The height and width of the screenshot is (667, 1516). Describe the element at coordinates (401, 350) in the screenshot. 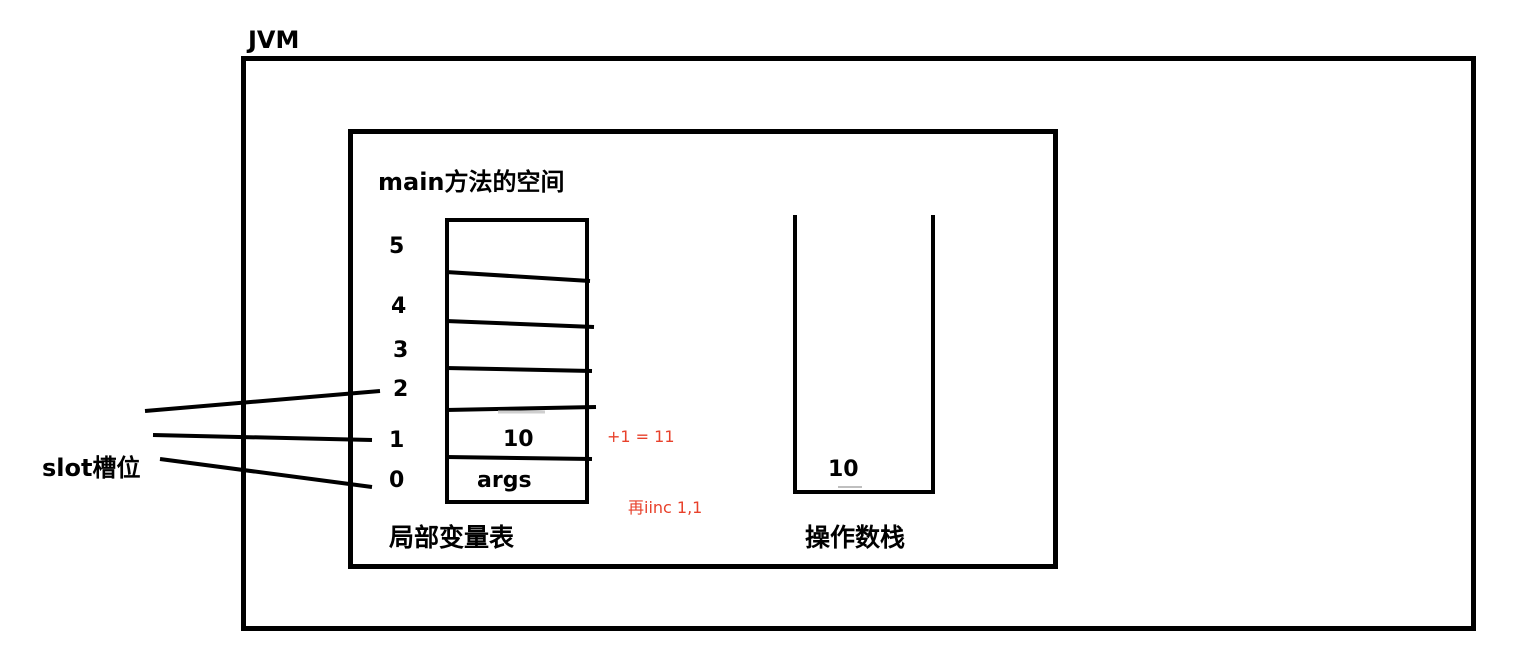

I see `slot-index-3: 3` at that location.